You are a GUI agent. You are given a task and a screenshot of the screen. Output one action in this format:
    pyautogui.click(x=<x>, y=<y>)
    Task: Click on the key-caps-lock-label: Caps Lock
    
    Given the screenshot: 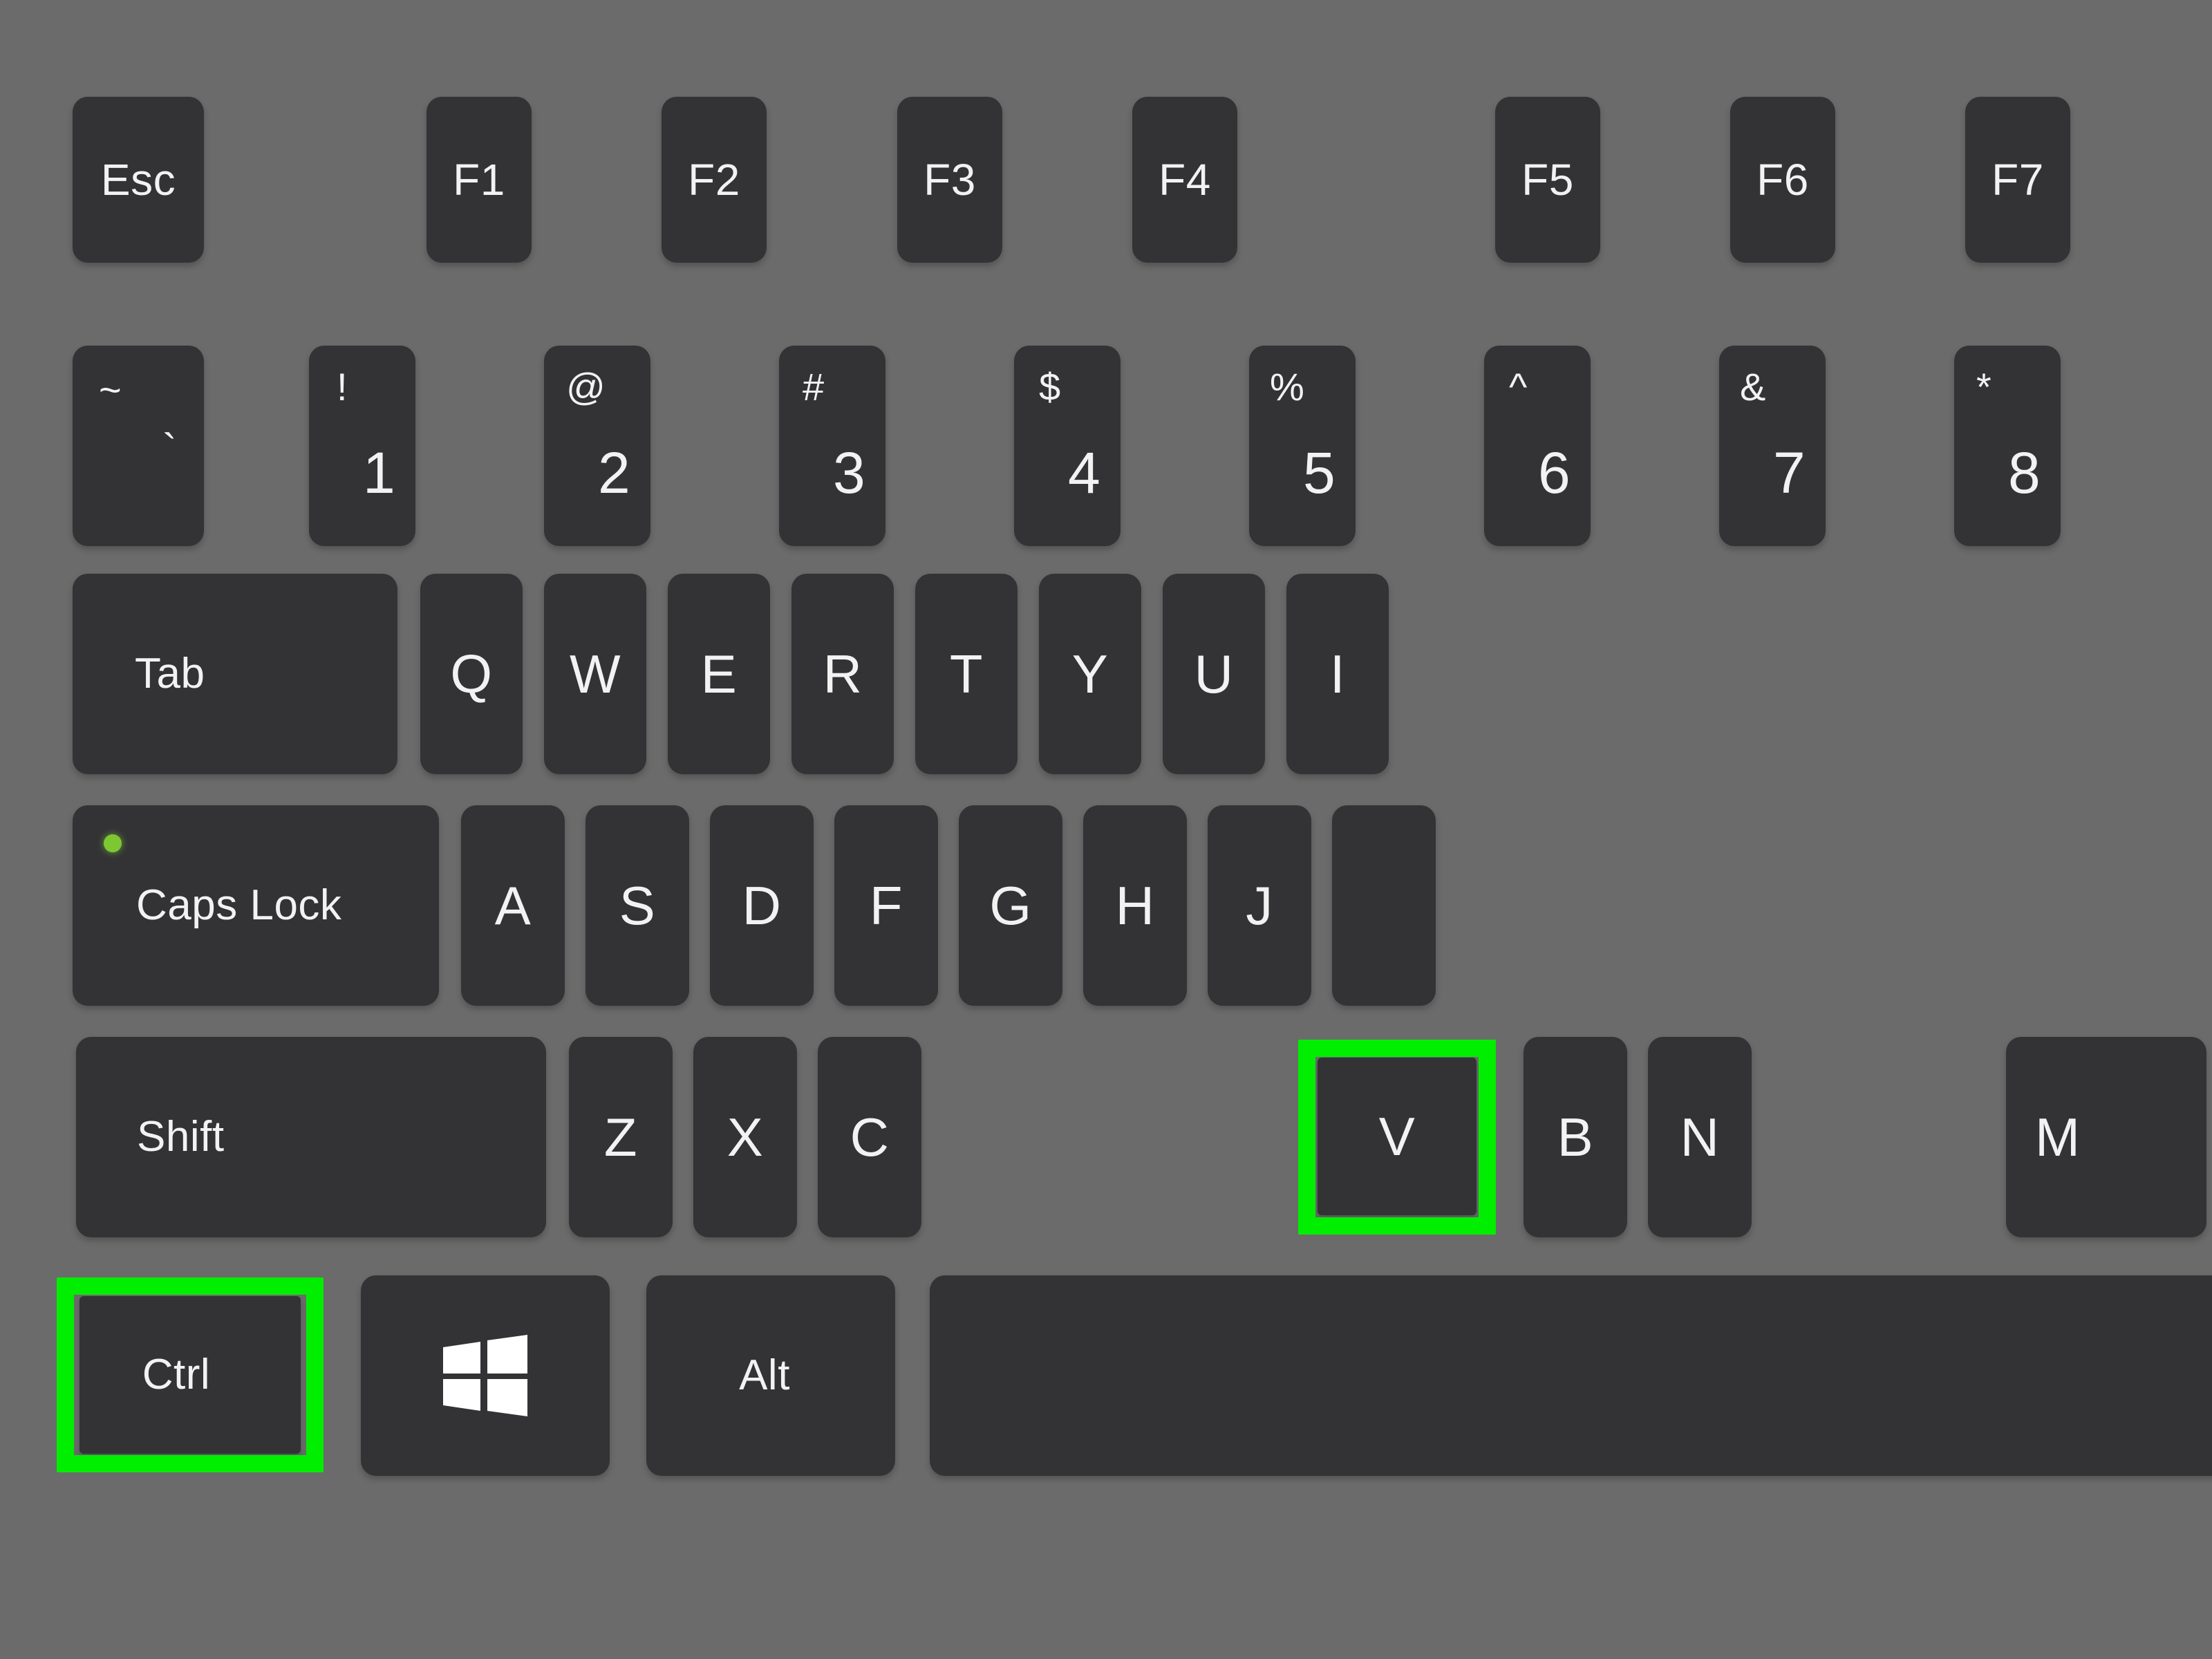 What is the action you would take?
    pyautogui.click(x=239, y=905)
    